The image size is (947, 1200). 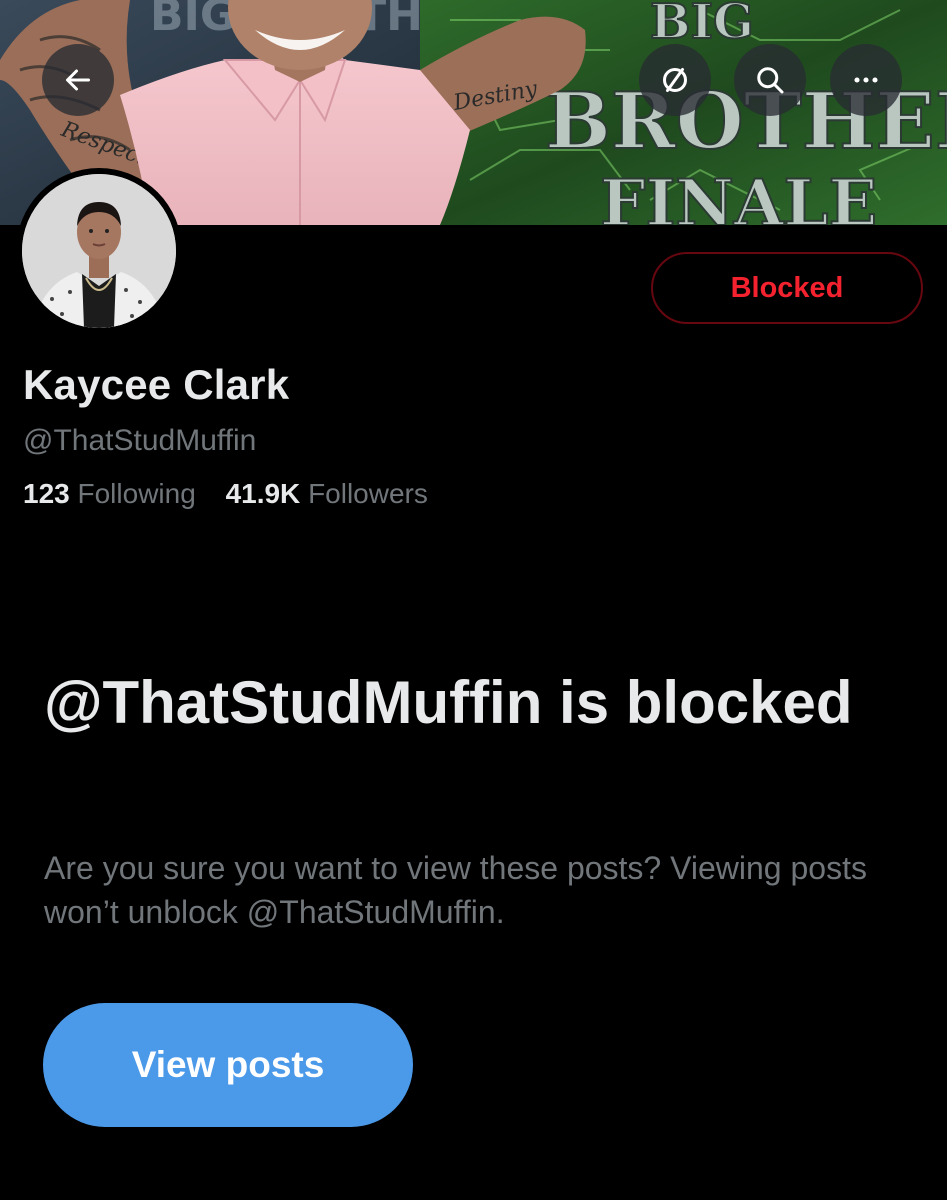 I want to click on followers-link: 41.9K Followers, so click(x=327, y=494).